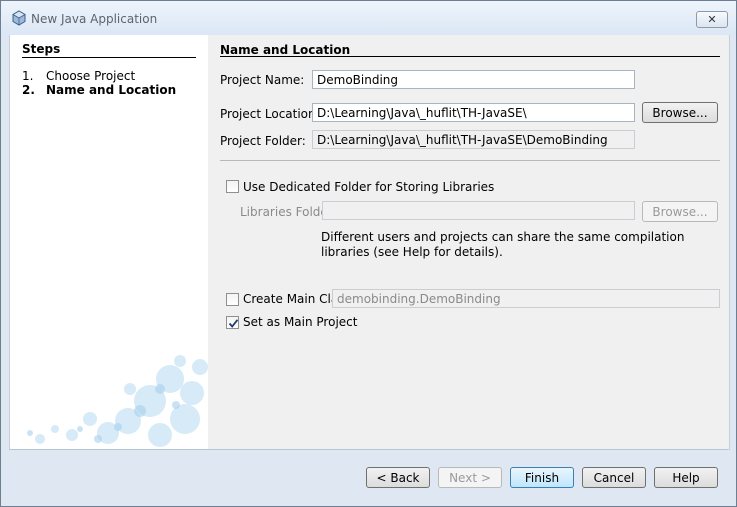 This screenshot has width=737, height=507. I want to click on finish-button: Finish, so click(542, 477).